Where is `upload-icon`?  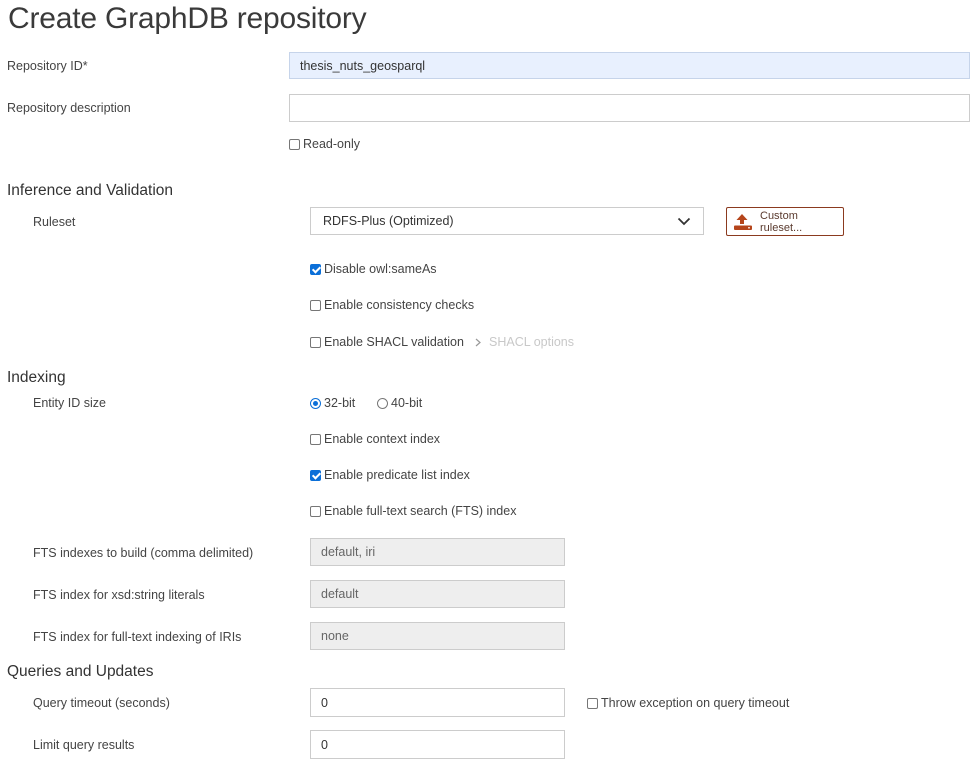
upload-icon is located at coordinates (743, 222).